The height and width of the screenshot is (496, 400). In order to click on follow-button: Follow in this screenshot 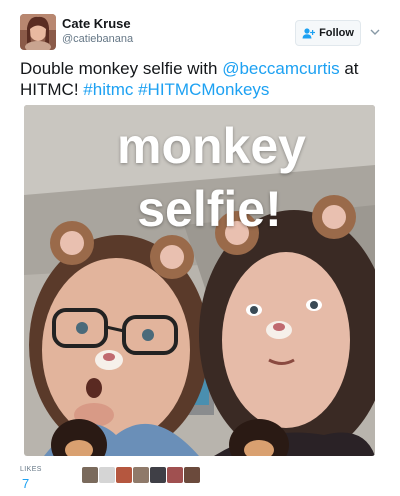, I will do `click(328, 33)`.